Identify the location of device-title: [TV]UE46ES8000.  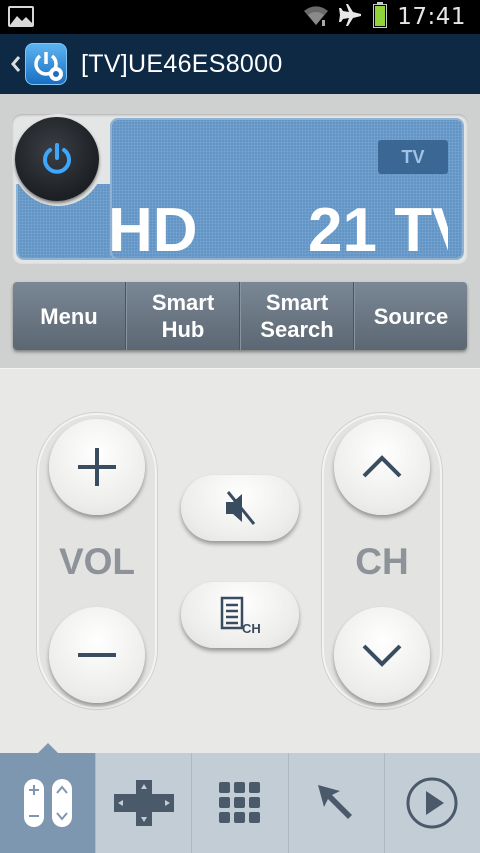
(182, 63).